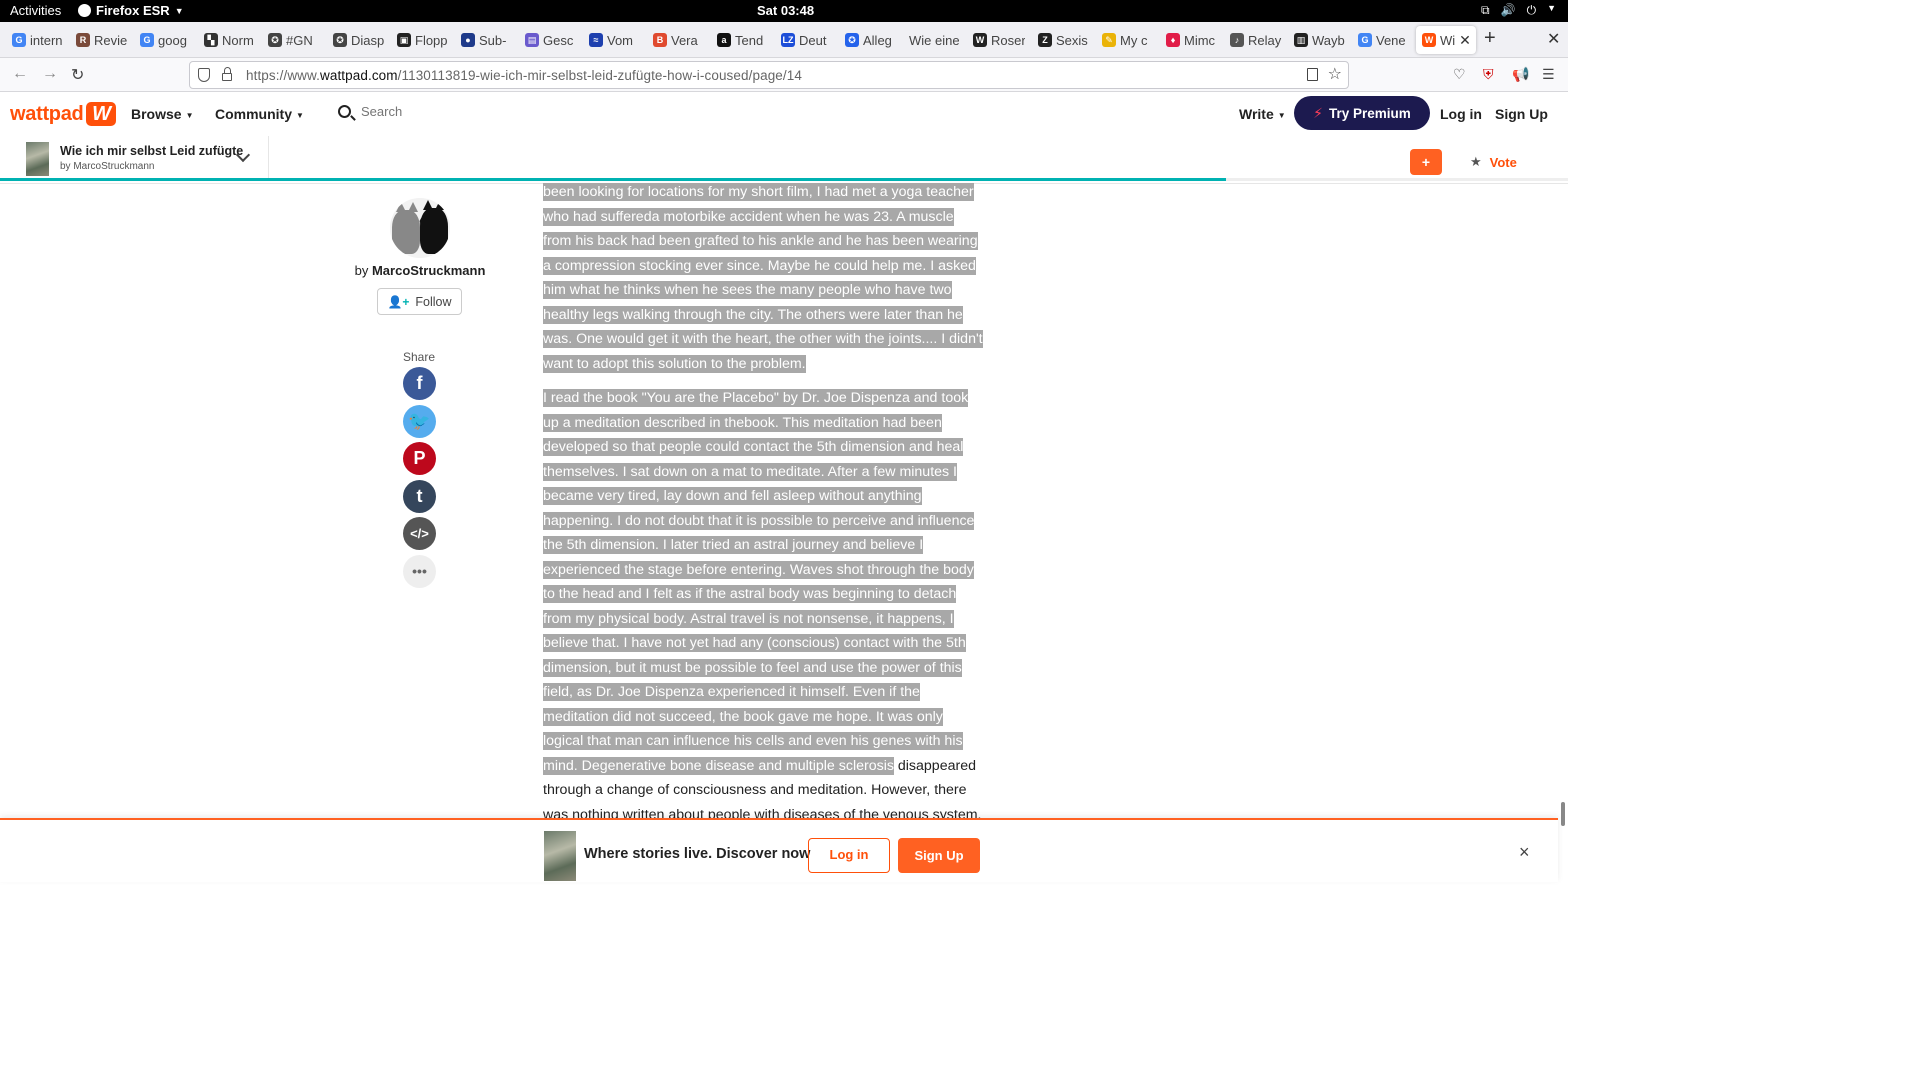  I want to click on browser-tab: ✪ Alleg, so click(868, 40).